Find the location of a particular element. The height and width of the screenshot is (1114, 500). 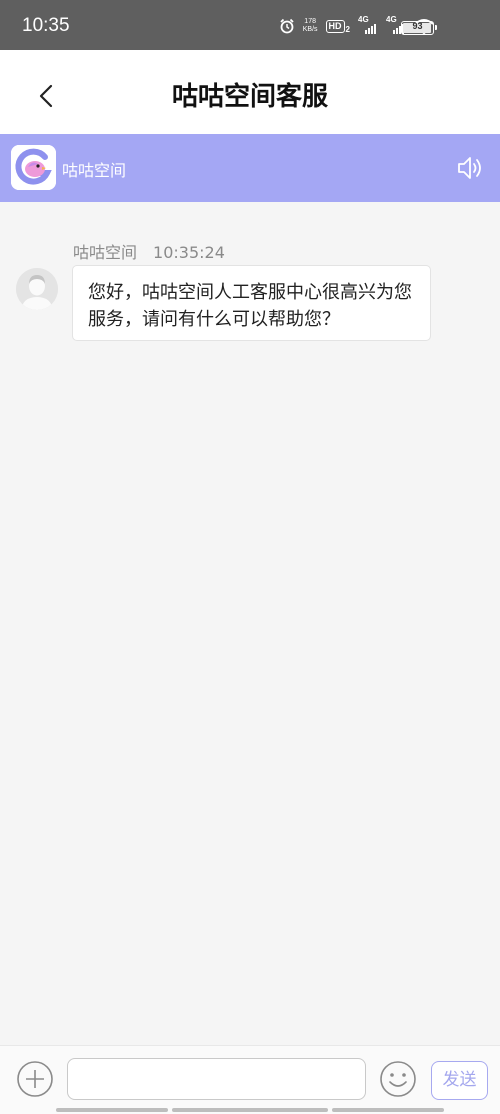

page-title: 咕咕空间客服 is located at coordinates (249, 97).